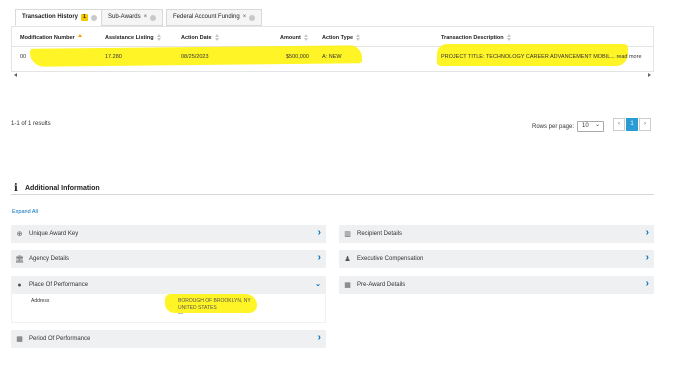 This screenshot has height=366, width=680. What do you see at coordinates (318, 284) in the screenshot?
I see `chevron-down-icon: ⌄` at bounding box center [318, 284].